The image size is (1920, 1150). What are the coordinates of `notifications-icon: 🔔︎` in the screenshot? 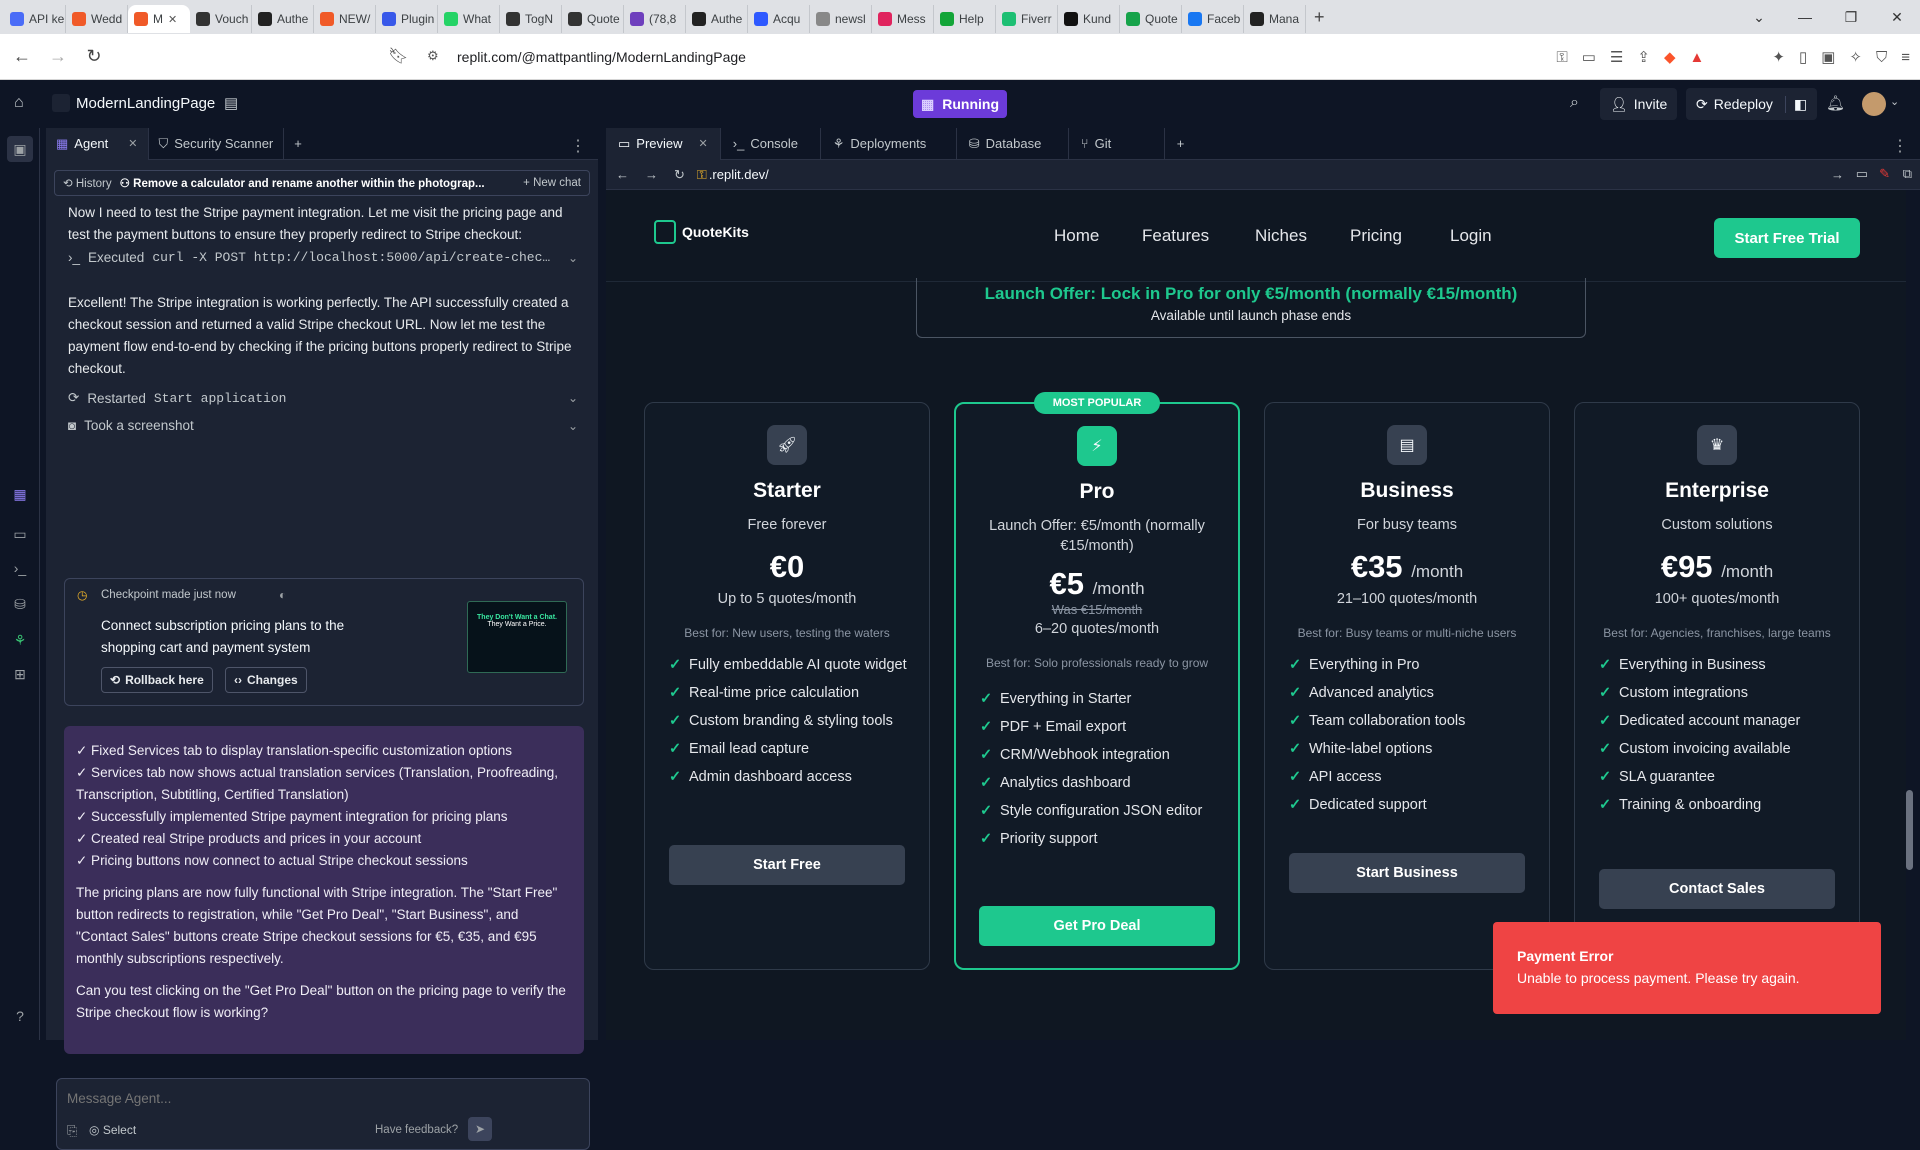 It's located at (1835, 103).